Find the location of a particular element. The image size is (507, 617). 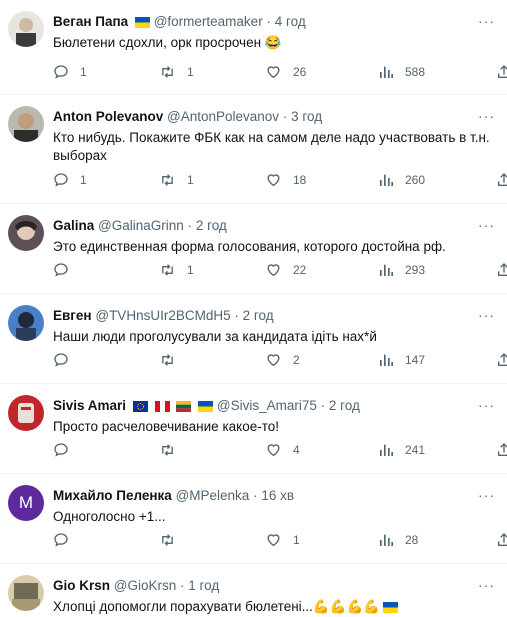

ukraine-flag-icon is located at coordinates (391, 607).